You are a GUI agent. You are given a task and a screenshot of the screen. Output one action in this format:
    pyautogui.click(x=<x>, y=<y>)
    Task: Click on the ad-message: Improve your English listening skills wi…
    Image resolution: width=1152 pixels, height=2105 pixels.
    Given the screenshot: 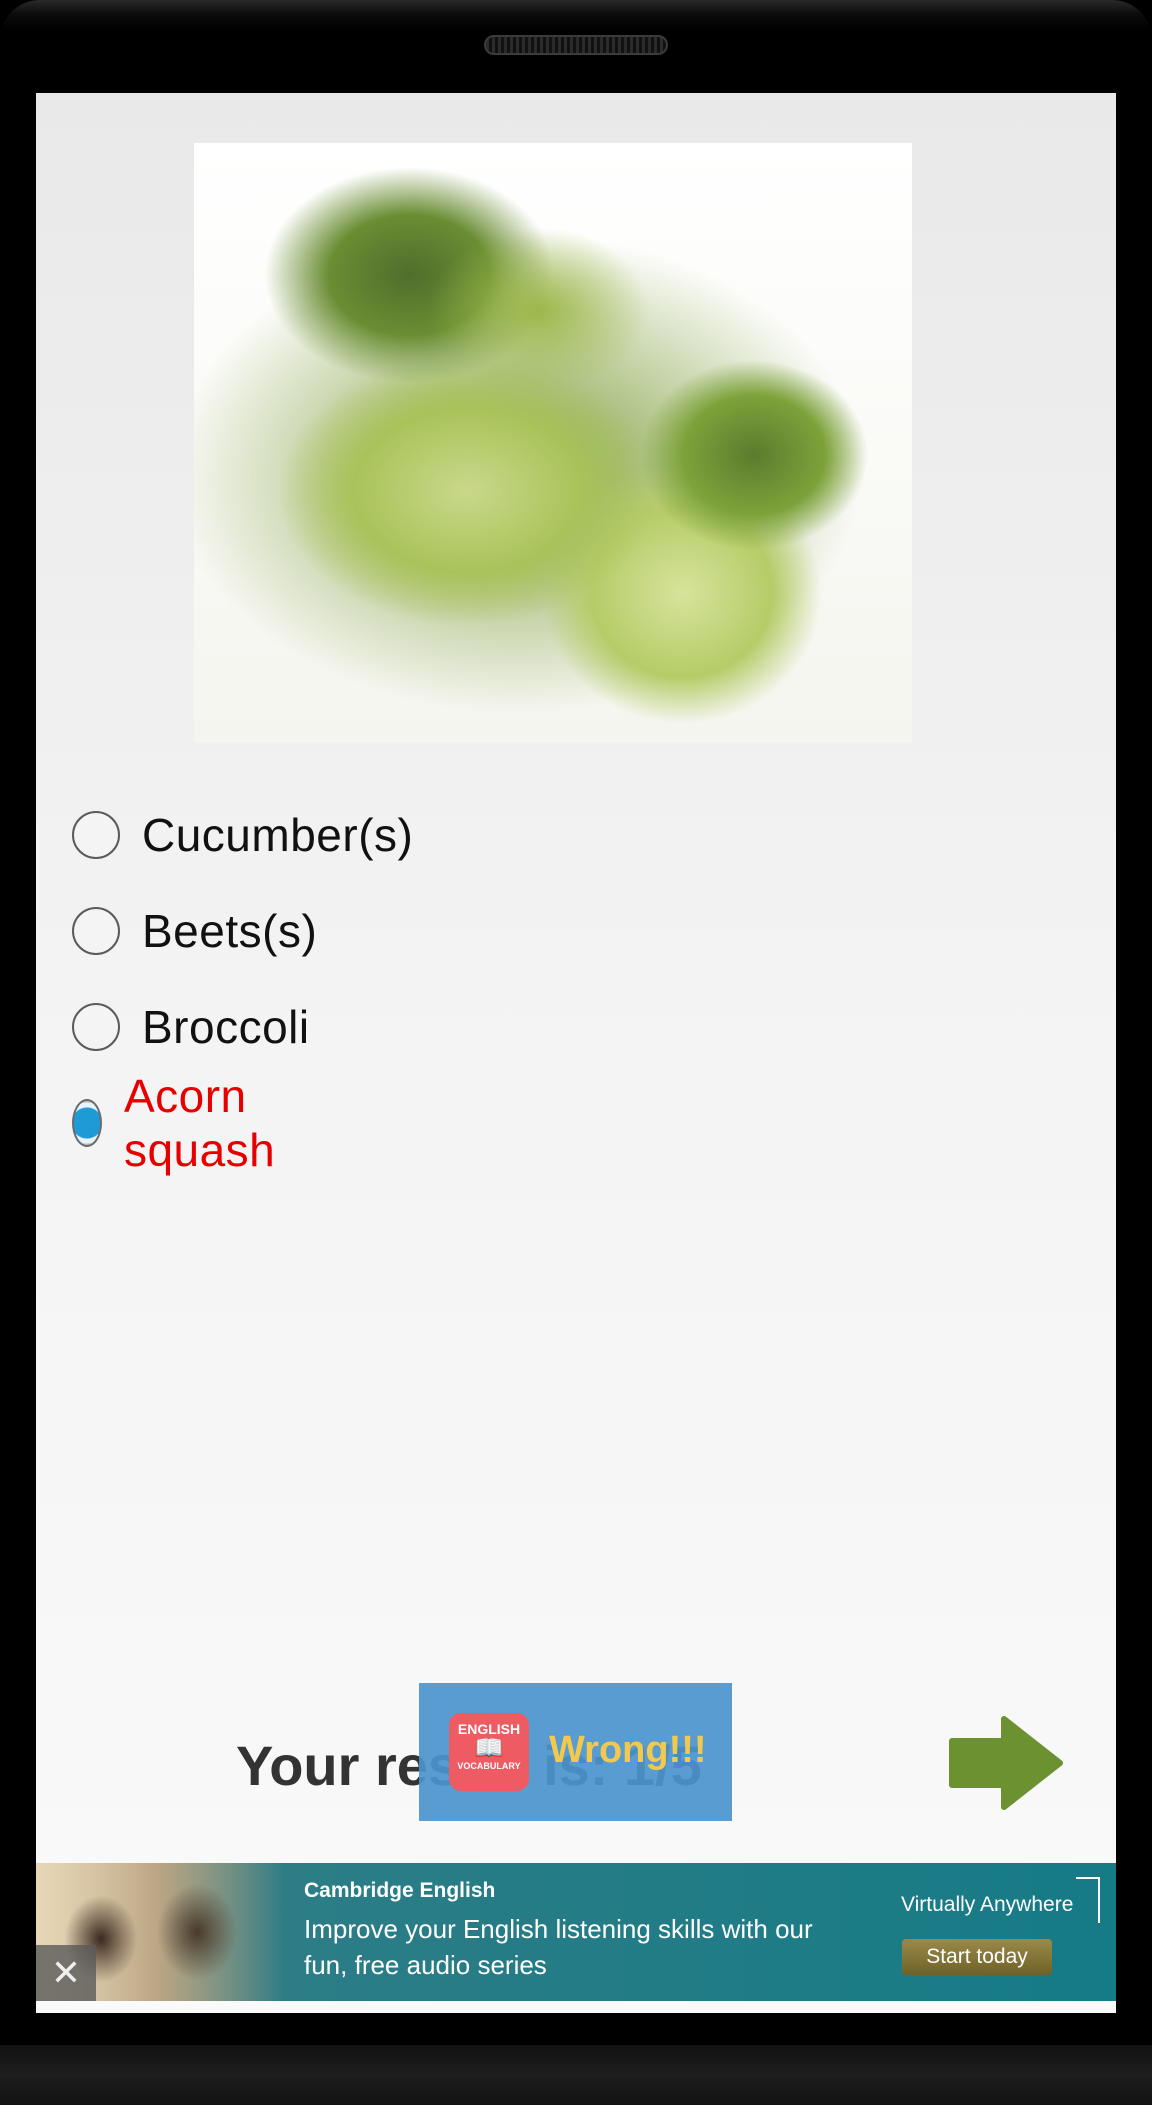 What is the action you would take?
    pyautogui.click(x=558, y=1947)
    